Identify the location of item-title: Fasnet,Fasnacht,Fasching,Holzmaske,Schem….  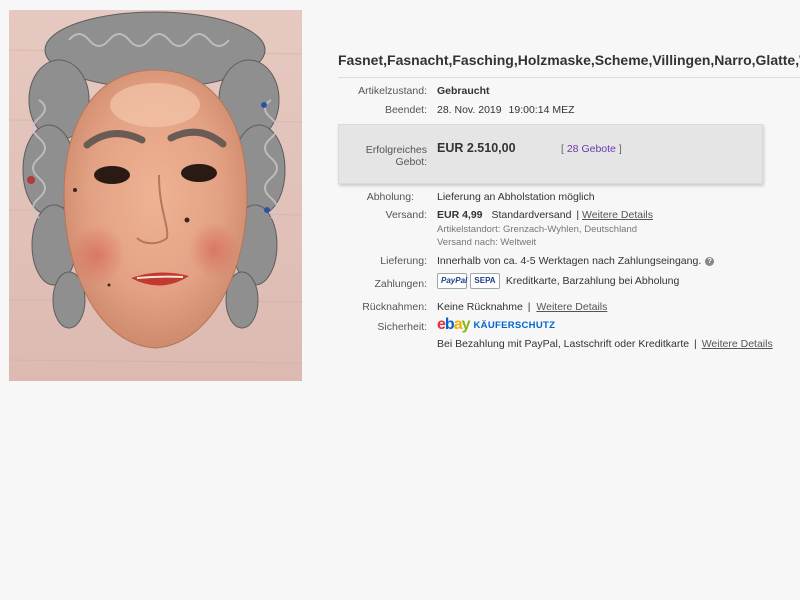
(569, 60).